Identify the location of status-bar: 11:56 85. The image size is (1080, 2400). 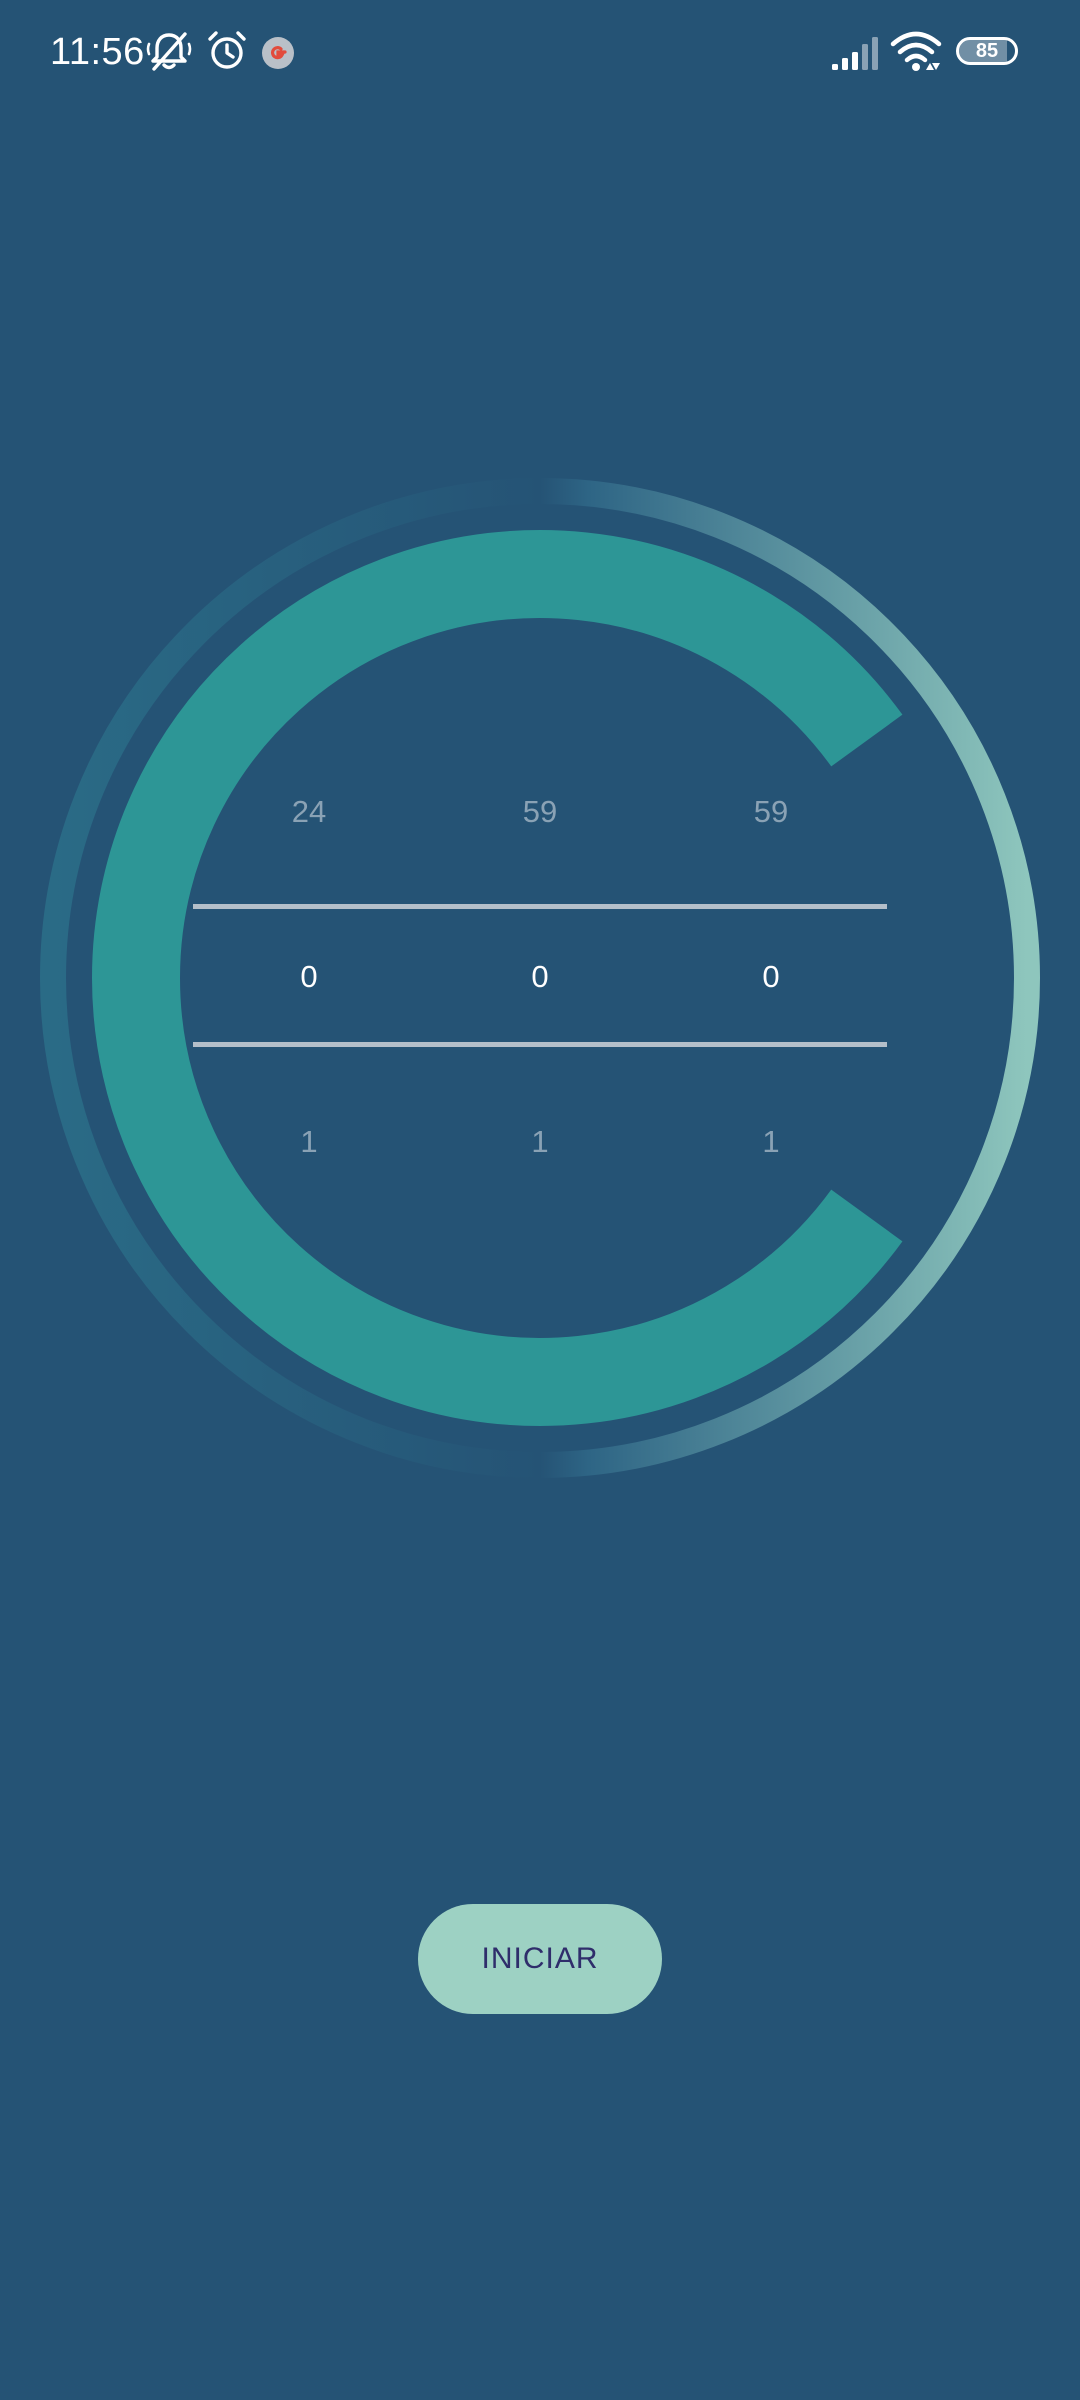
(540, 52).